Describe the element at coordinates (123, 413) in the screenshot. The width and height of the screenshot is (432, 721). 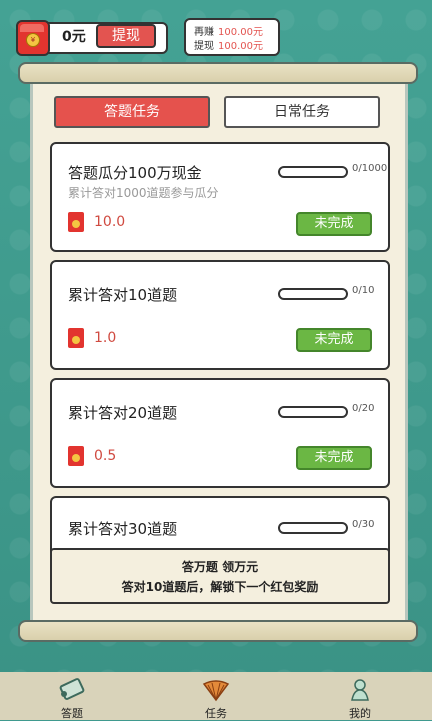
I see `task-title: 累计答对20道题` at that location.